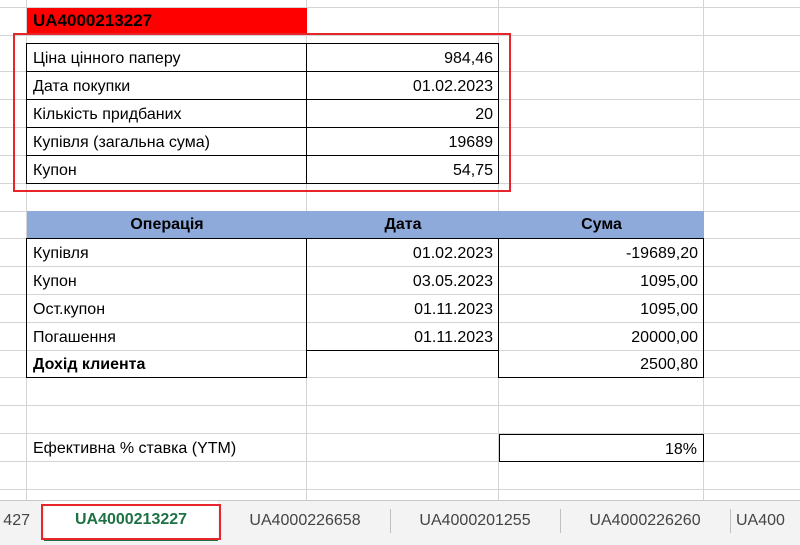 The width and height of the screenshot is (800, 545). What do you see at coordinates (645, 521) in the screenshot?
I see `sheet-tab: UA4000226260` at bounding box center [645, 521].